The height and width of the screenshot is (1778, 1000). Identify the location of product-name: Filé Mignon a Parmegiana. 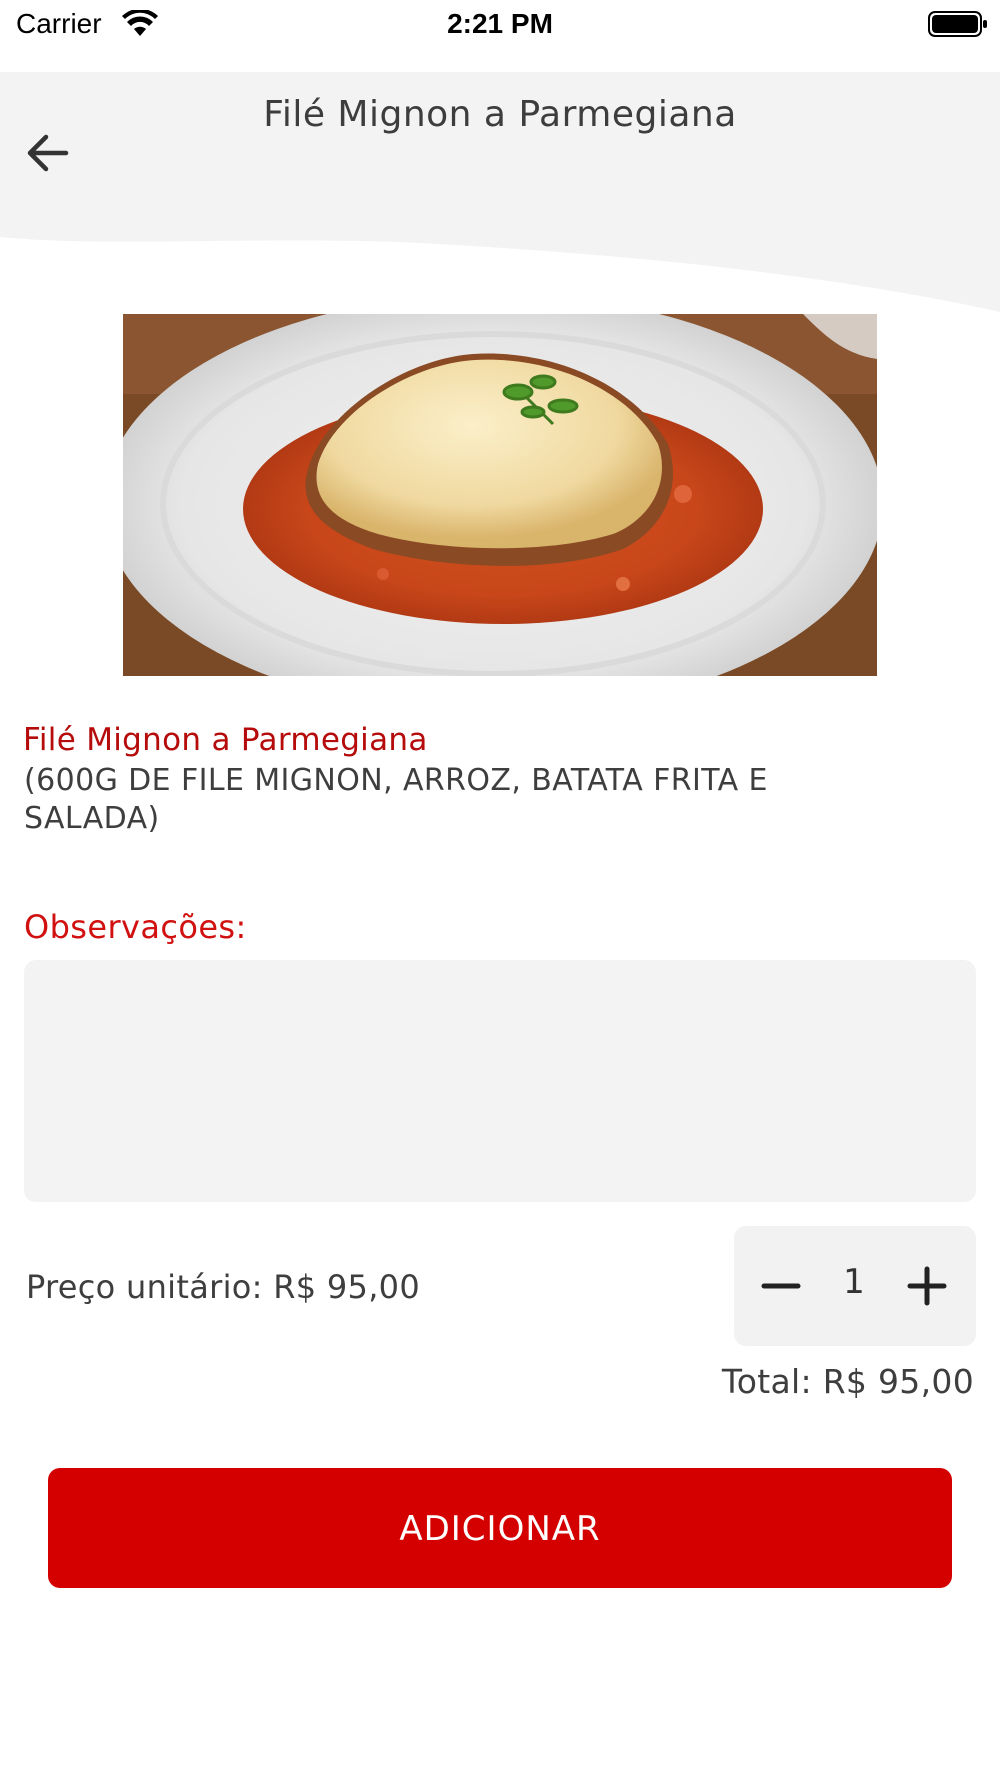
(225, 740).